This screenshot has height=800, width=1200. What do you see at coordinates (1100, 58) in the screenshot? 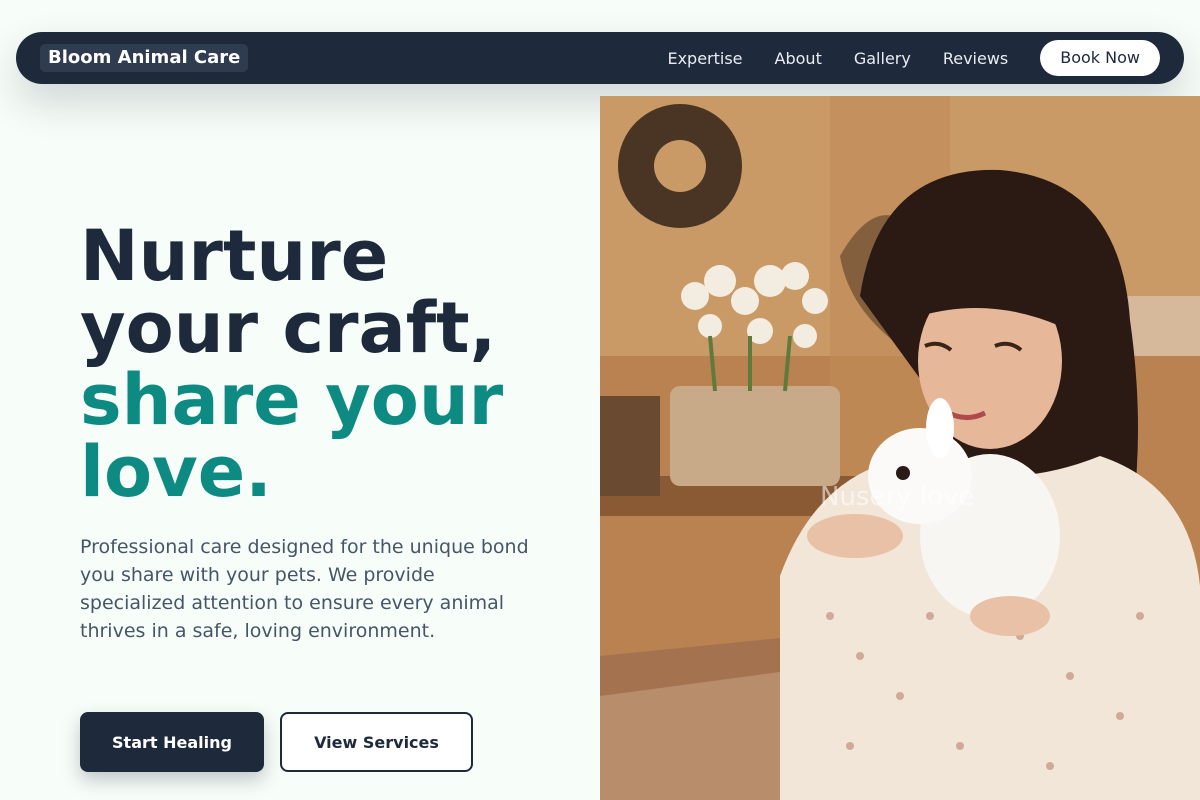
I see `book-now-button: Book Now` at bounding box center [1100, 58].